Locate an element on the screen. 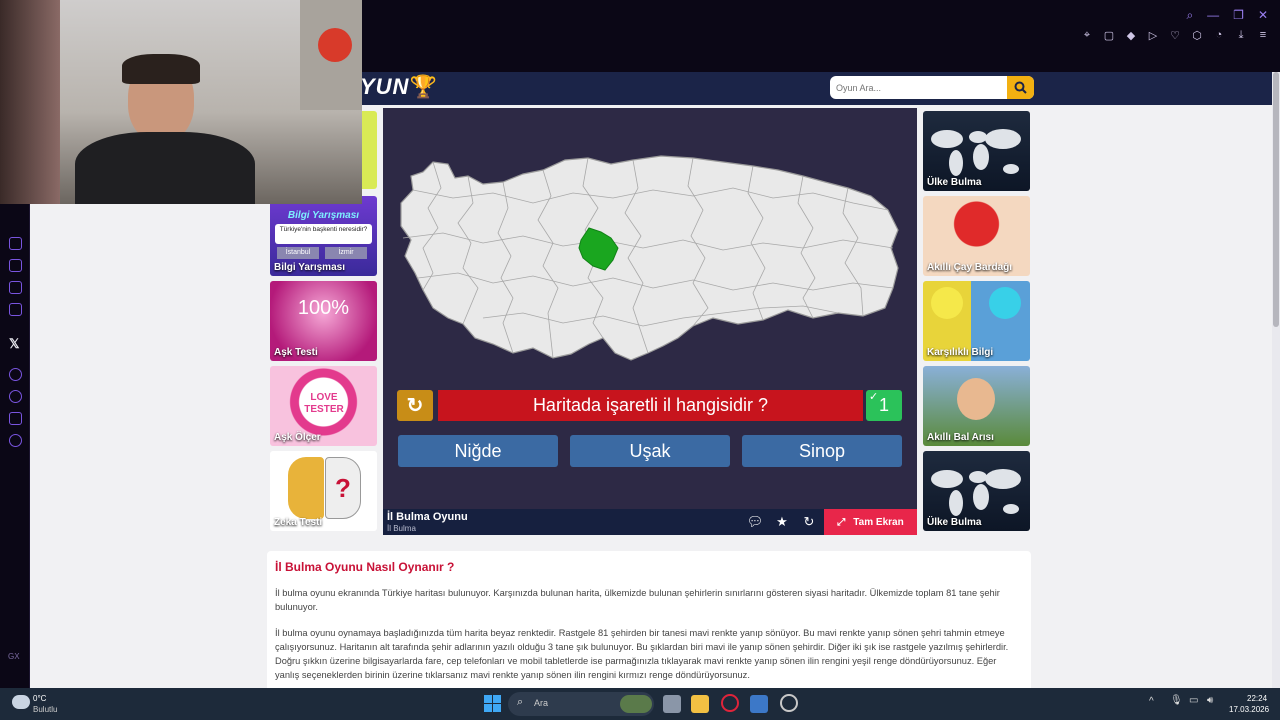 Image resolution: width=1280 pixels, height=720 pixels. game-thumb-akilli-bal-arisi: Akıllı Bal Arısı is located at coordinates (976, 406).